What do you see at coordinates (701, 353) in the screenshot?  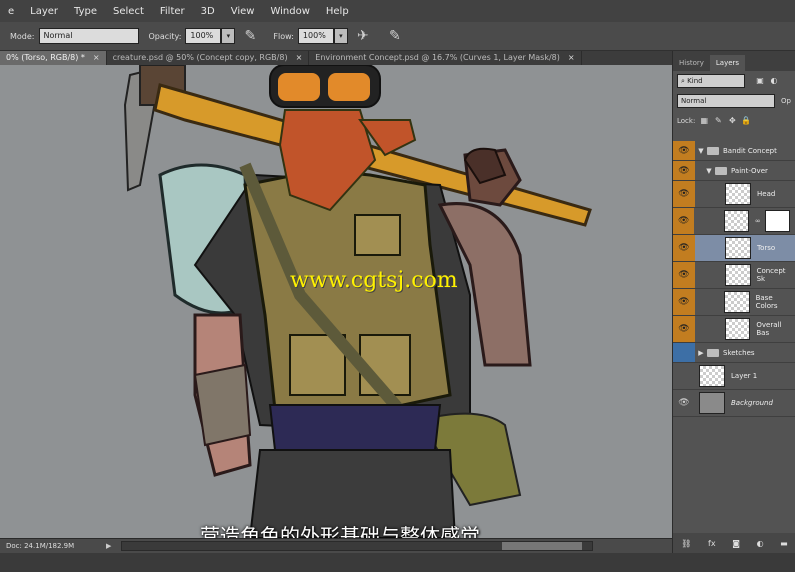 I see `expand-arrow-icon: ▶` at bounding box center [701, 353].